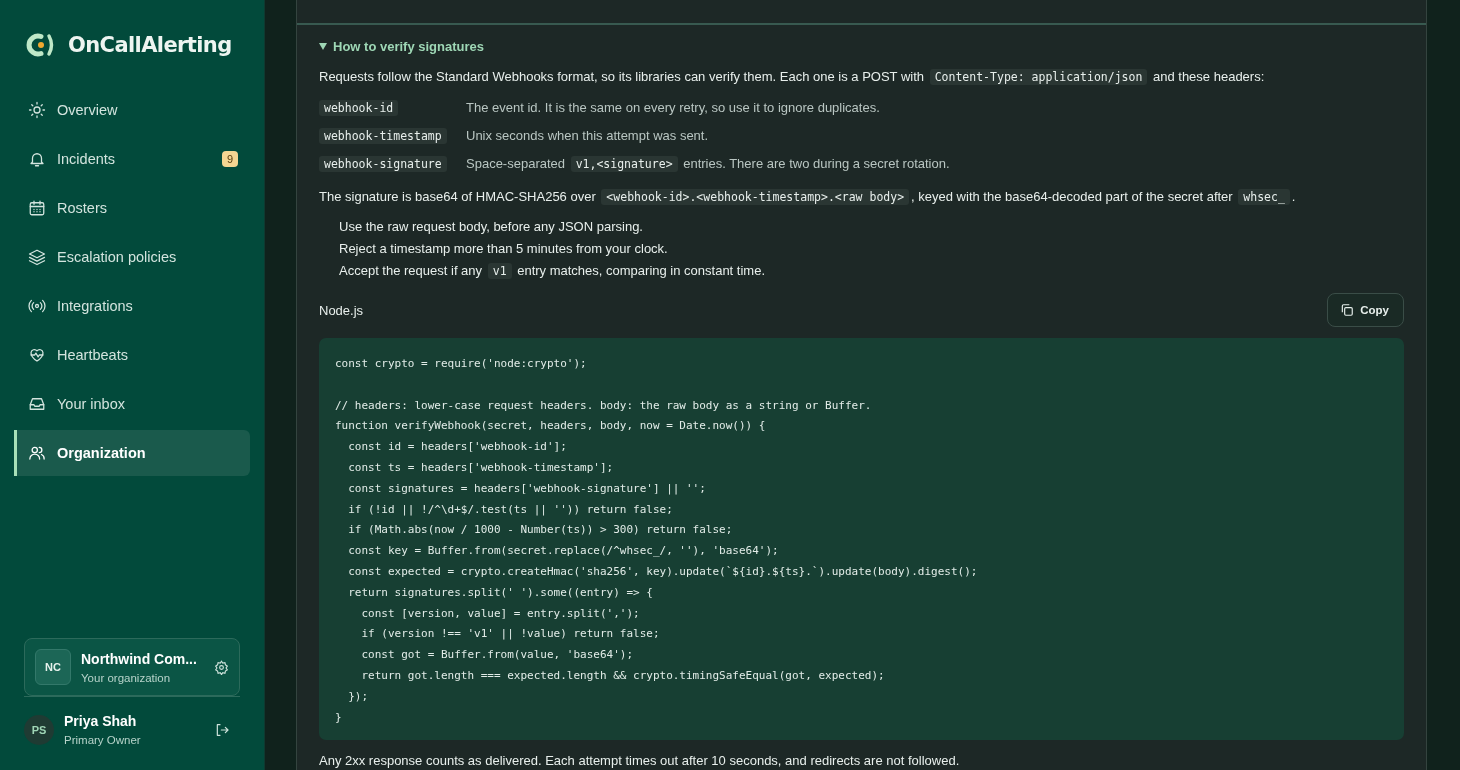 The width and height of the screenshot is (1460, 770). What do you see at coordinates (221, 667) in the screenshot?
I see `settings-icon` at bounding box center [221, 667].